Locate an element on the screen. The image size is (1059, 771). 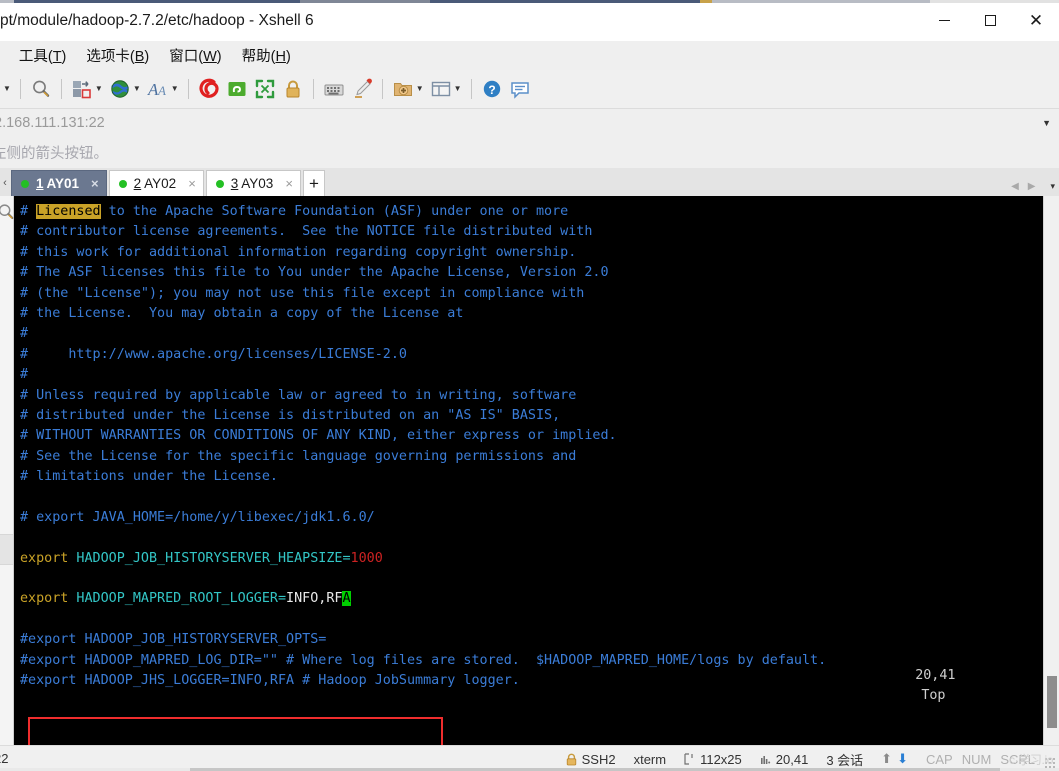
caps-lock-indicator: CAP is located at coordinates (939, 759).